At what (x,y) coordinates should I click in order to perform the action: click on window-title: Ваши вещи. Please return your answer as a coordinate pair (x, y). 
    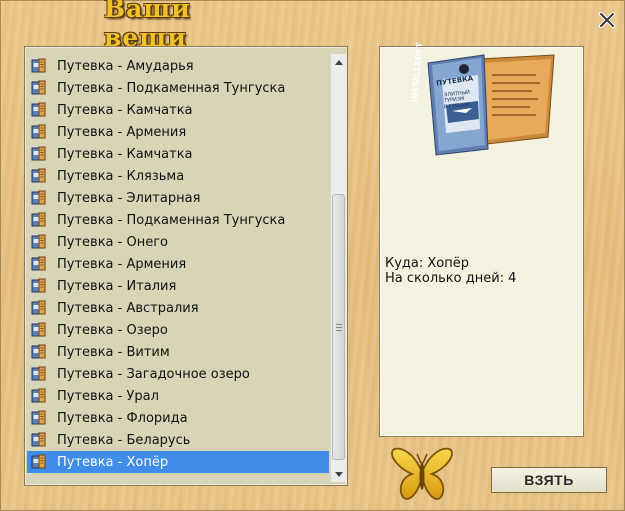
    Looking at the image, I should click on (147, 26).